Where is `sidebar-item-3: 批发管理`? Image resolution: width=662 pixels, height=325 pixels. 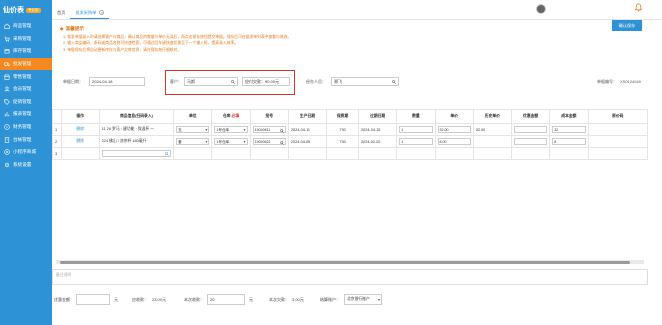 sidebar-item-3: 批发管理 is located at coordinates (26, 64).